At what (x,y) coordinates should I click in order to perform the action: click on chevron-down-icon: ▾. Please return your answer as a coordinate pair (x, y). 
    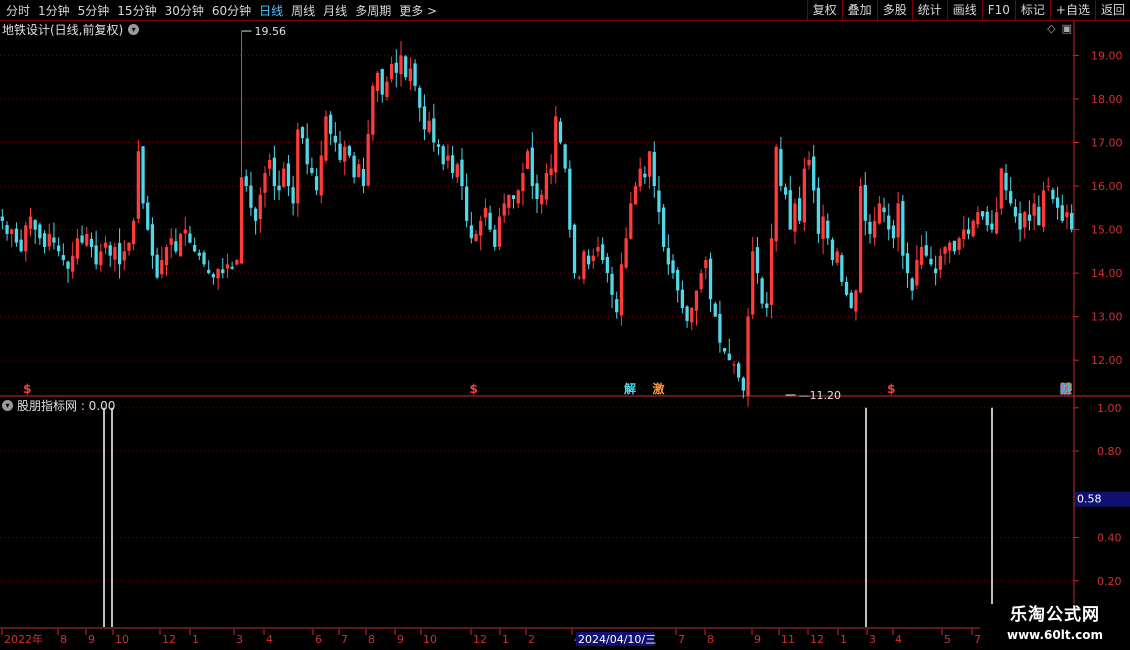
    Looking at the image, I should click on (7, 405).